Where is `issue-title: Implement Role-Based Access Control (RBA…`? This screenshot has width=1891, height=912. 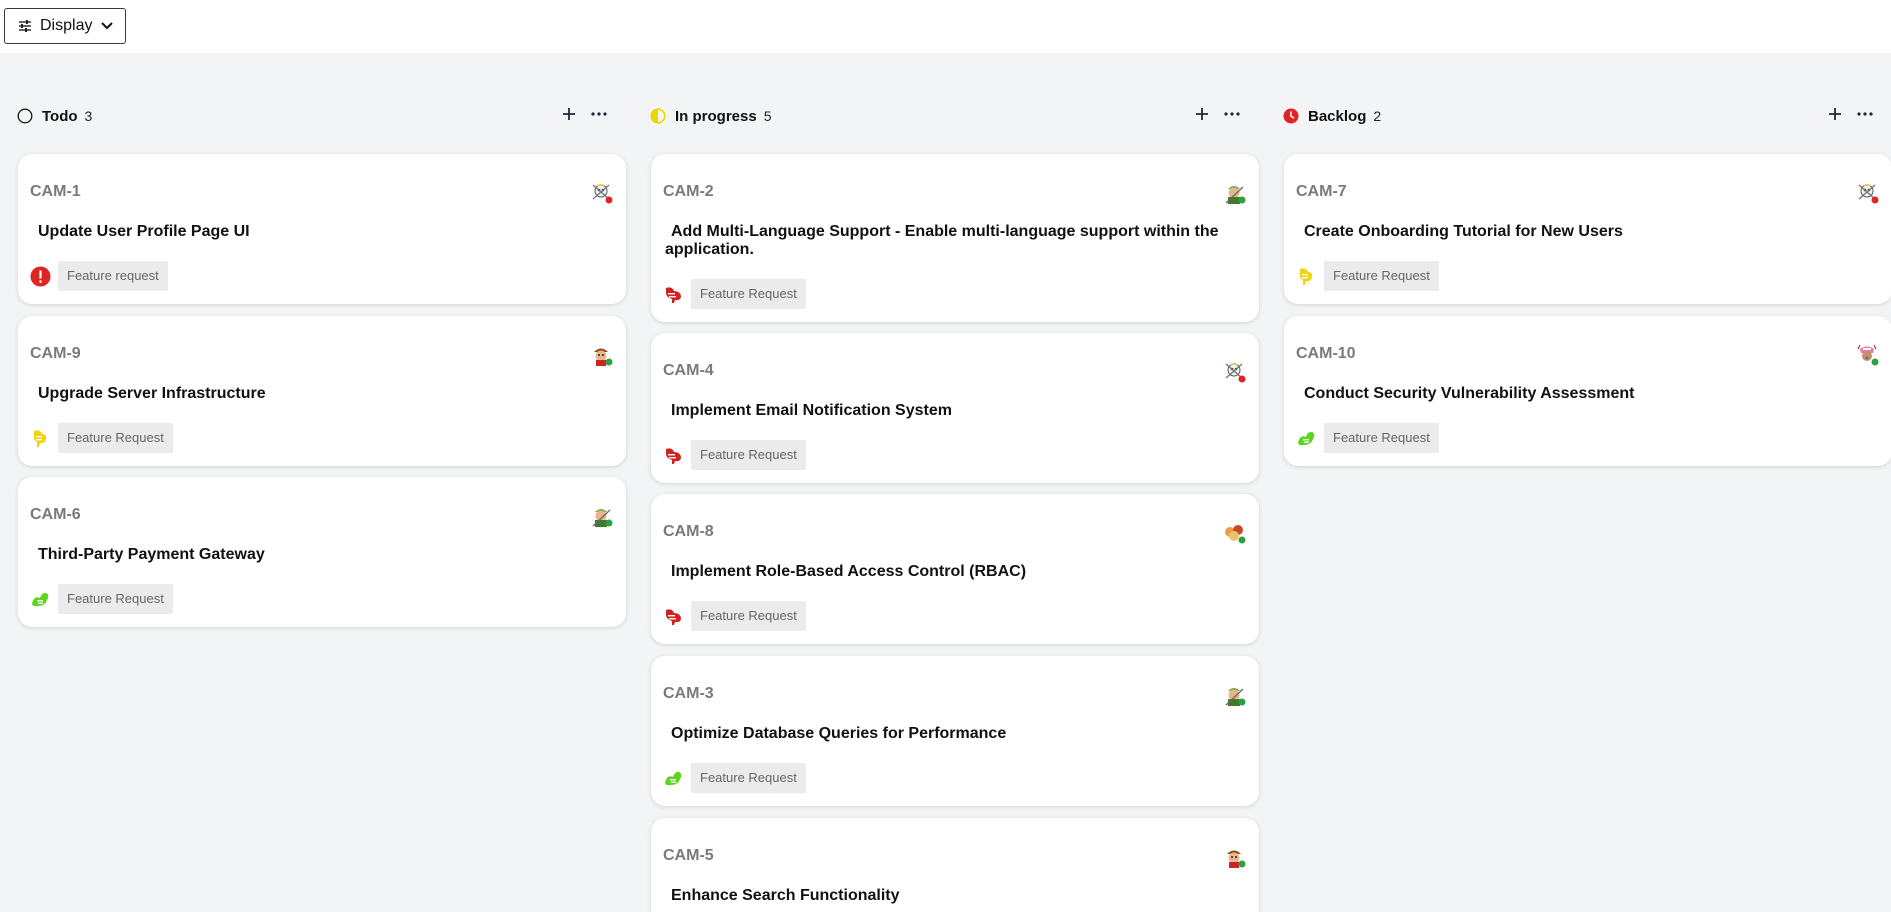
issue-title: Implement Role-Based Access Control (RBA… is located at coordinates (849, 571).